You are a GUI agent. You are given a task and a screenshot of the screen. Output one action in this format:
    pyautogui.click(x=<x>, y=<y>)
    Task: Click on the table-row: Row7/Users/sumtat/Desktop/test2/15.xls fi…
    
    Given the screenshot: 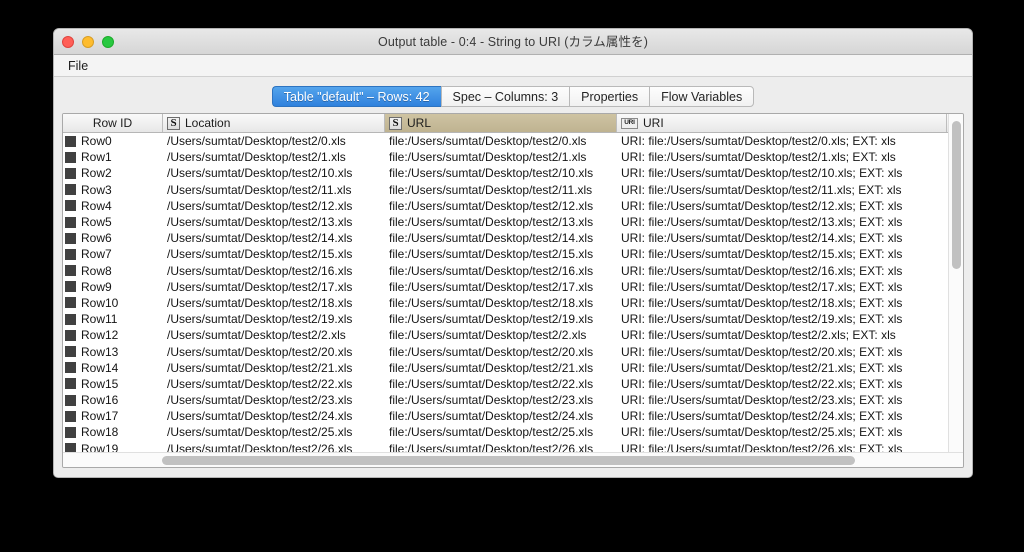 What is the action you would take?
    pyautogui.click(x=505, y=254)
    